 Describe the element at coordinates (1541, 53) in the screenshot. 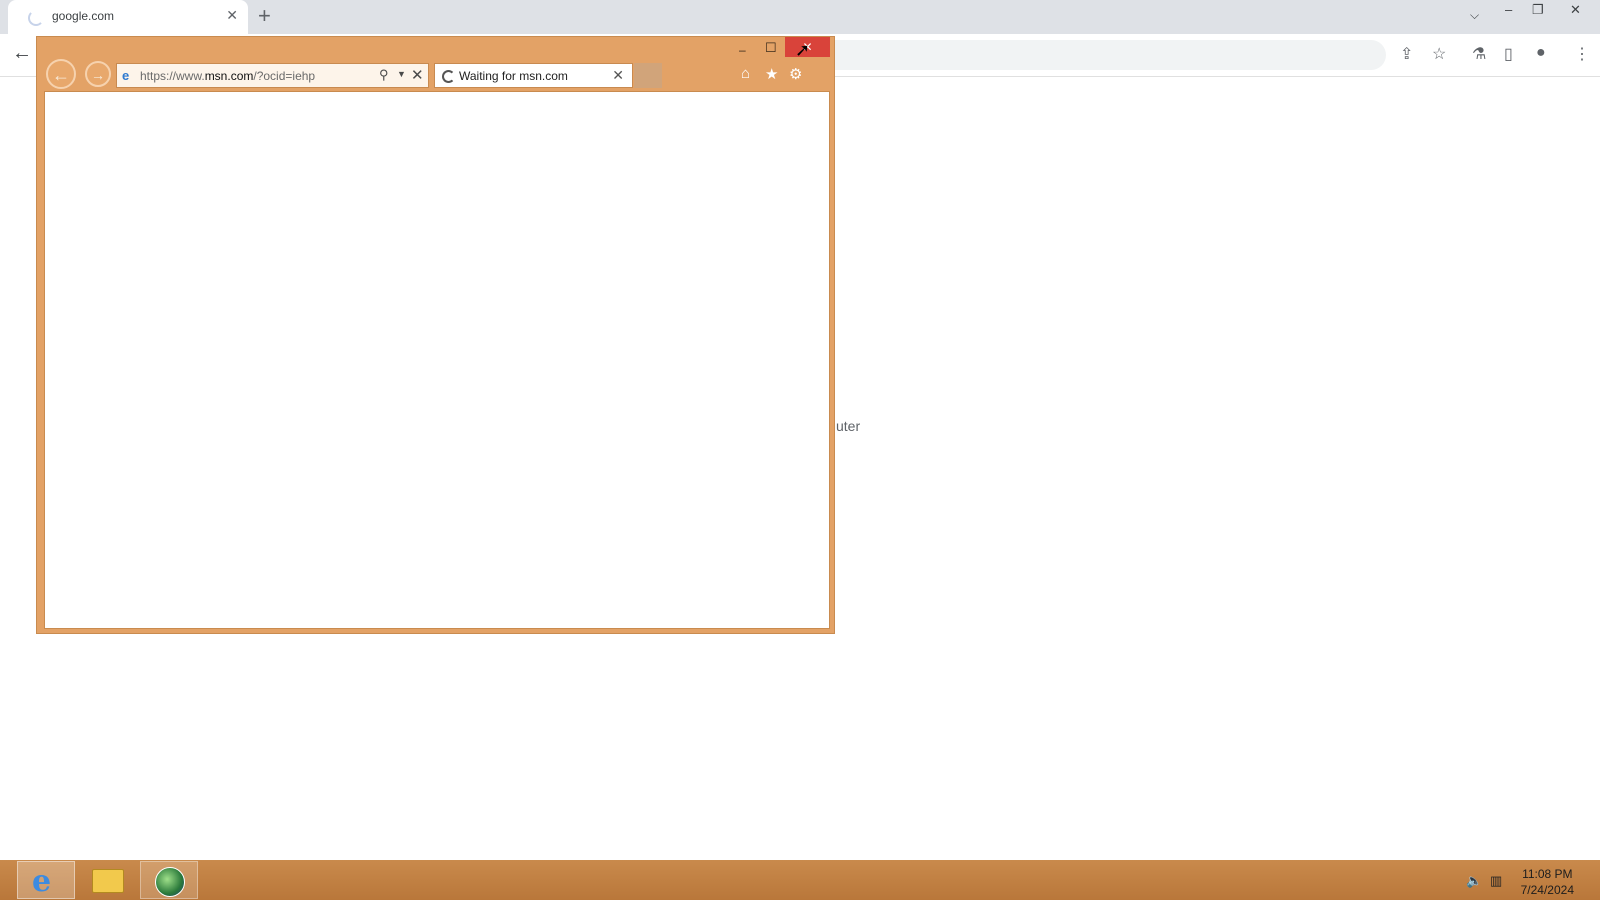

I see `profile-icon: ●` at that location.